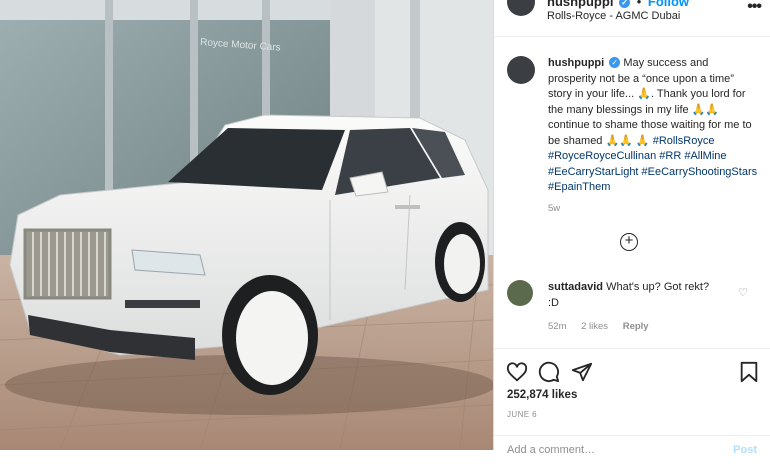  Describe the element at coordinates (754, 8) in the screenshot. I see `more-options-icon: •••` at that location.